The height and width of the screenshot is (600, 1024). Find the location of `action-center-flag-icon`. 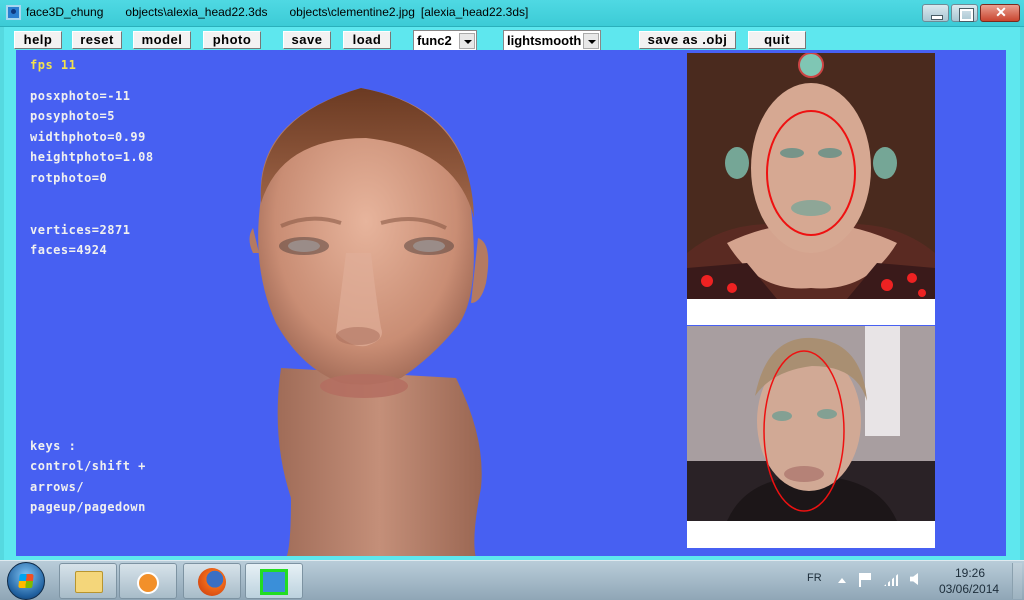

action-center-flag-icon is located at coordinates (865, 580).